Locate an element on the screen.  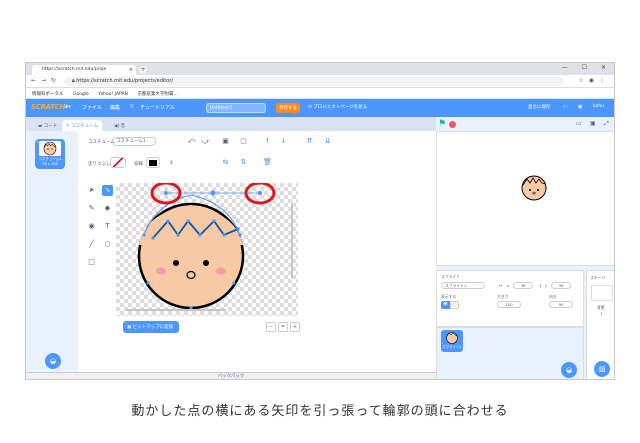
browser-tab-title: https://scratch.mit.edu/proje is located at coordinates (74, 69).